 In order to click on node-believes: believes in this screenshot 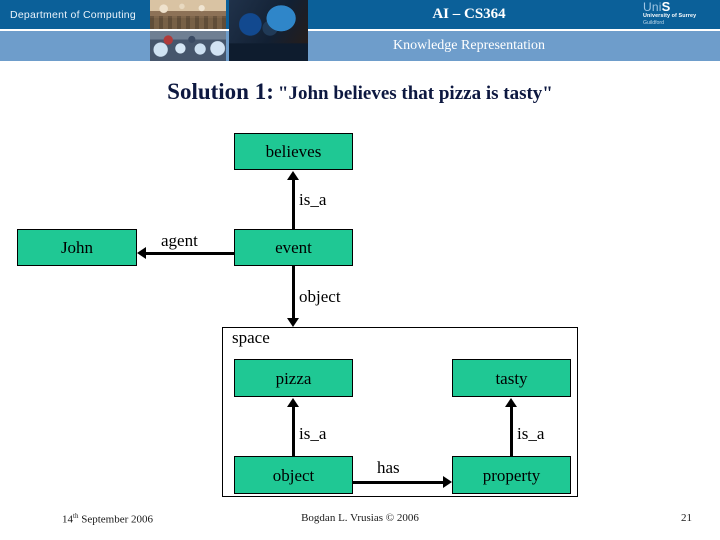, I will do `click(293, 151)`.